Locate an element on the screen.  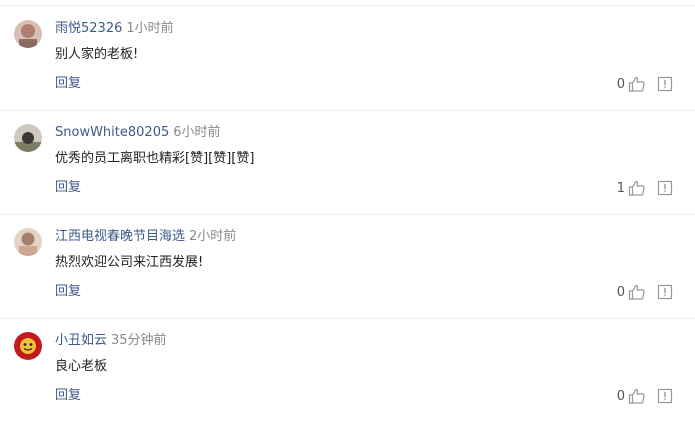
username: 小丑如云 is located at coordinates (81, 340).